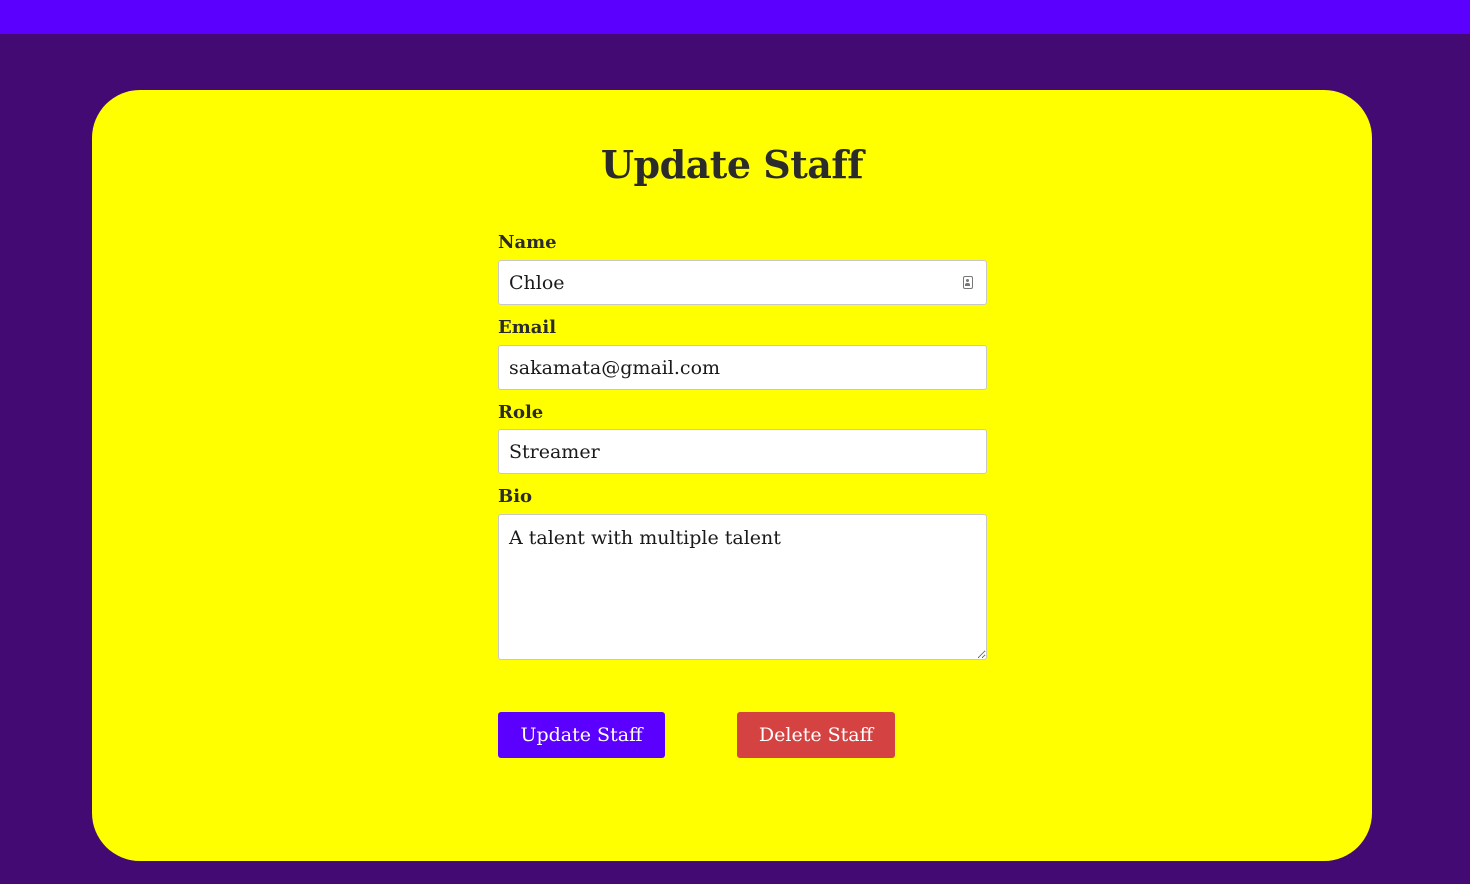  Describe the element at coordinates (735, 17) in the screenshot. I see `top-nav-bar` at that location.